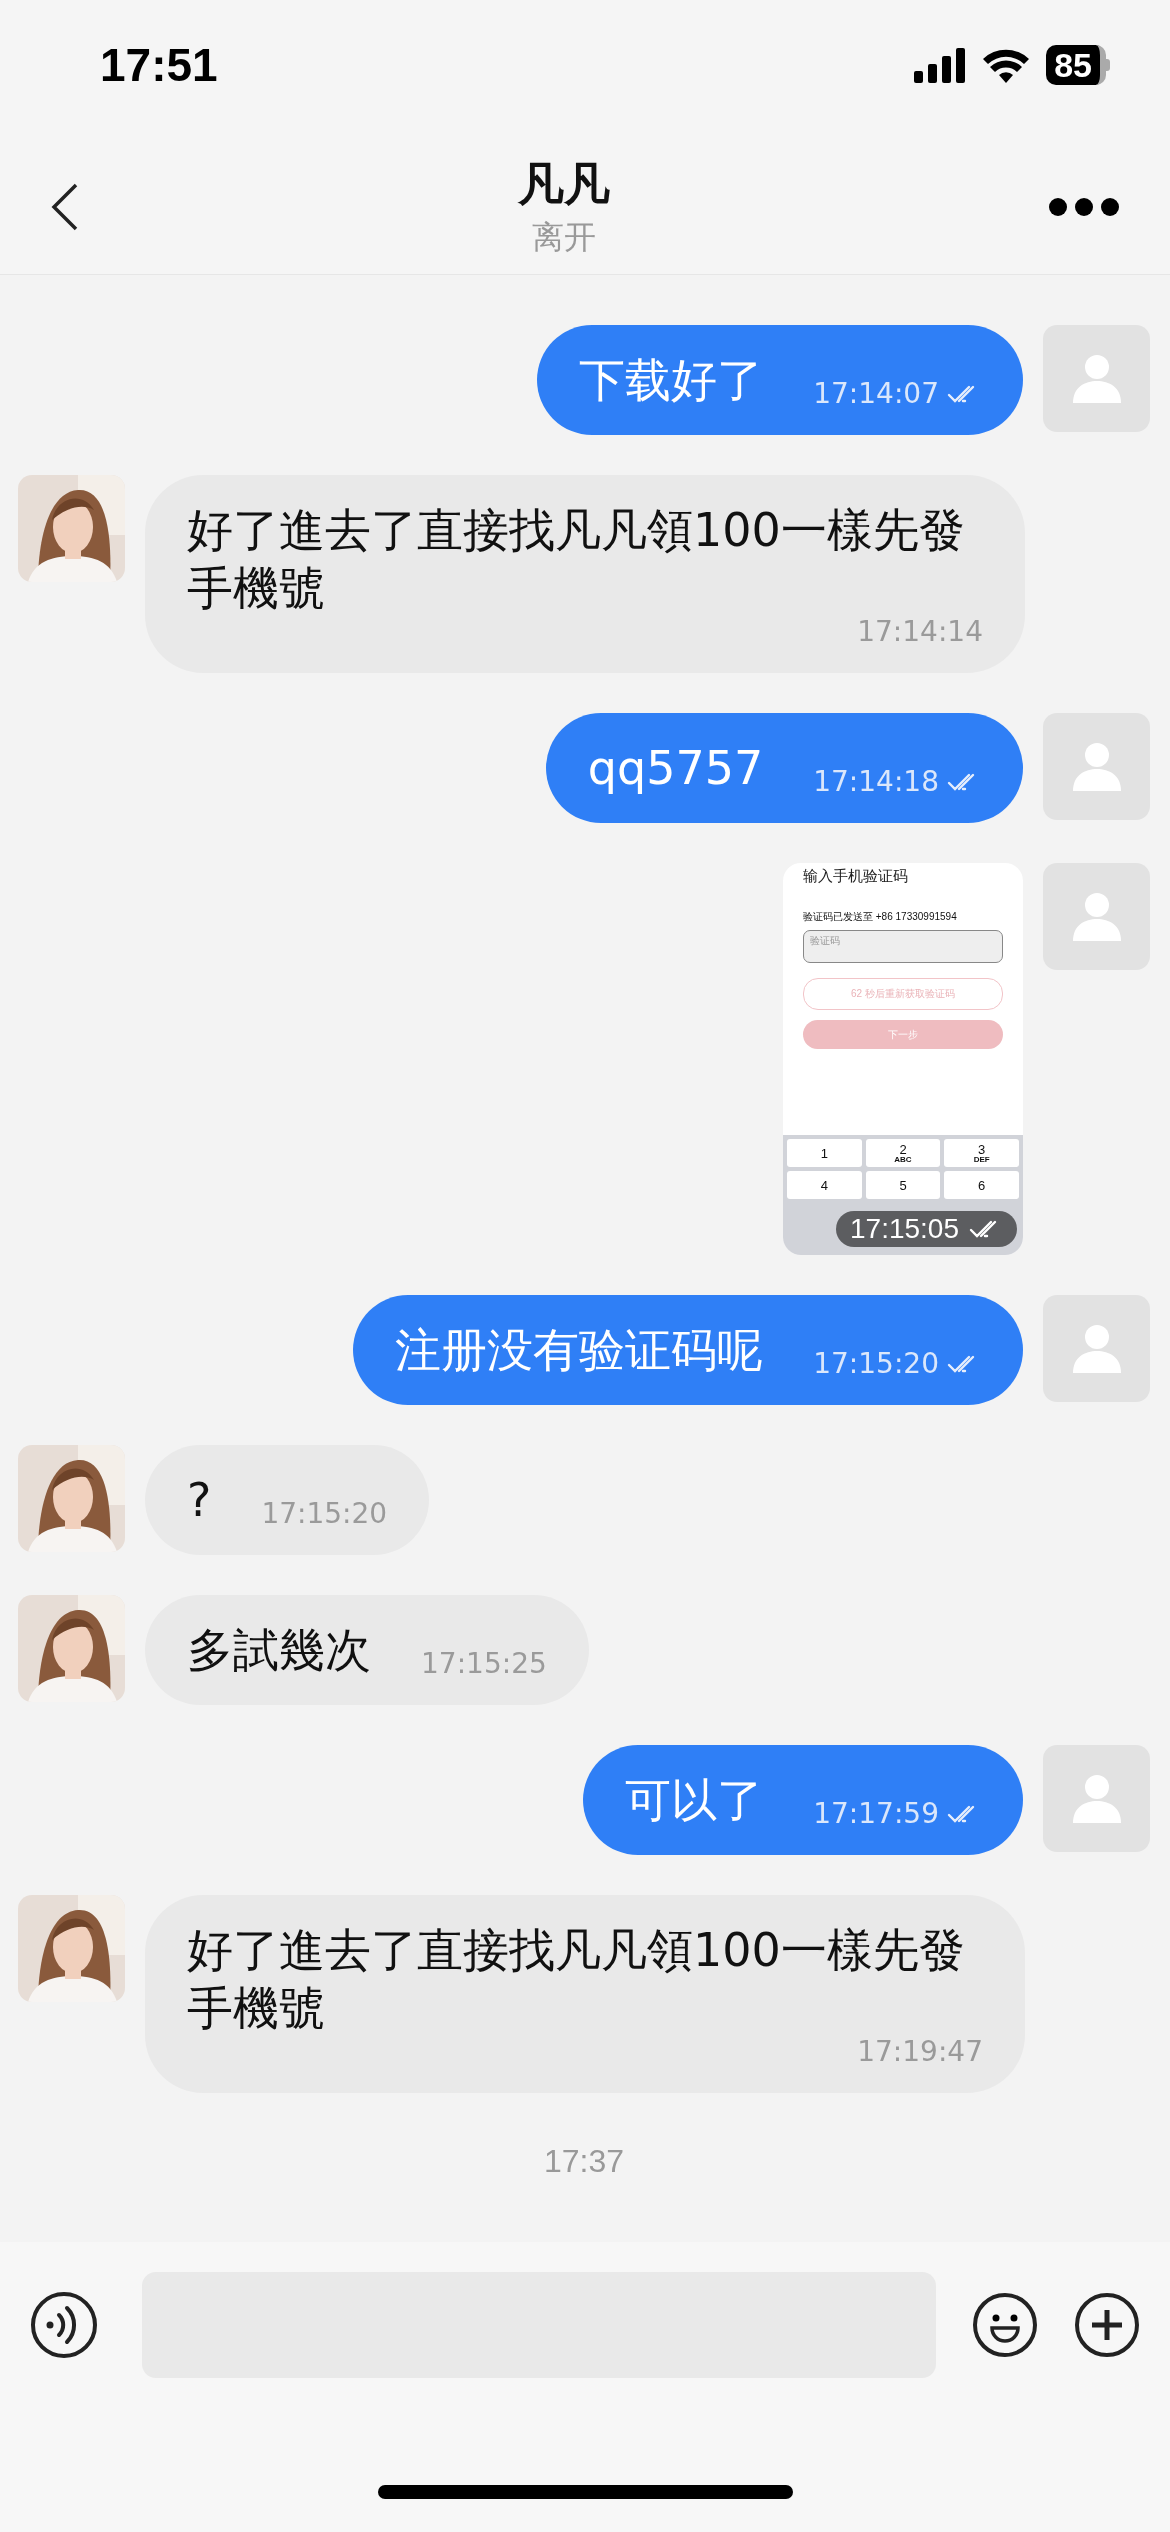  Describe the element at coordinates (903, 994) in the screenshot. I see `resend-button: 62 秒后重新获取验证码` at that location.